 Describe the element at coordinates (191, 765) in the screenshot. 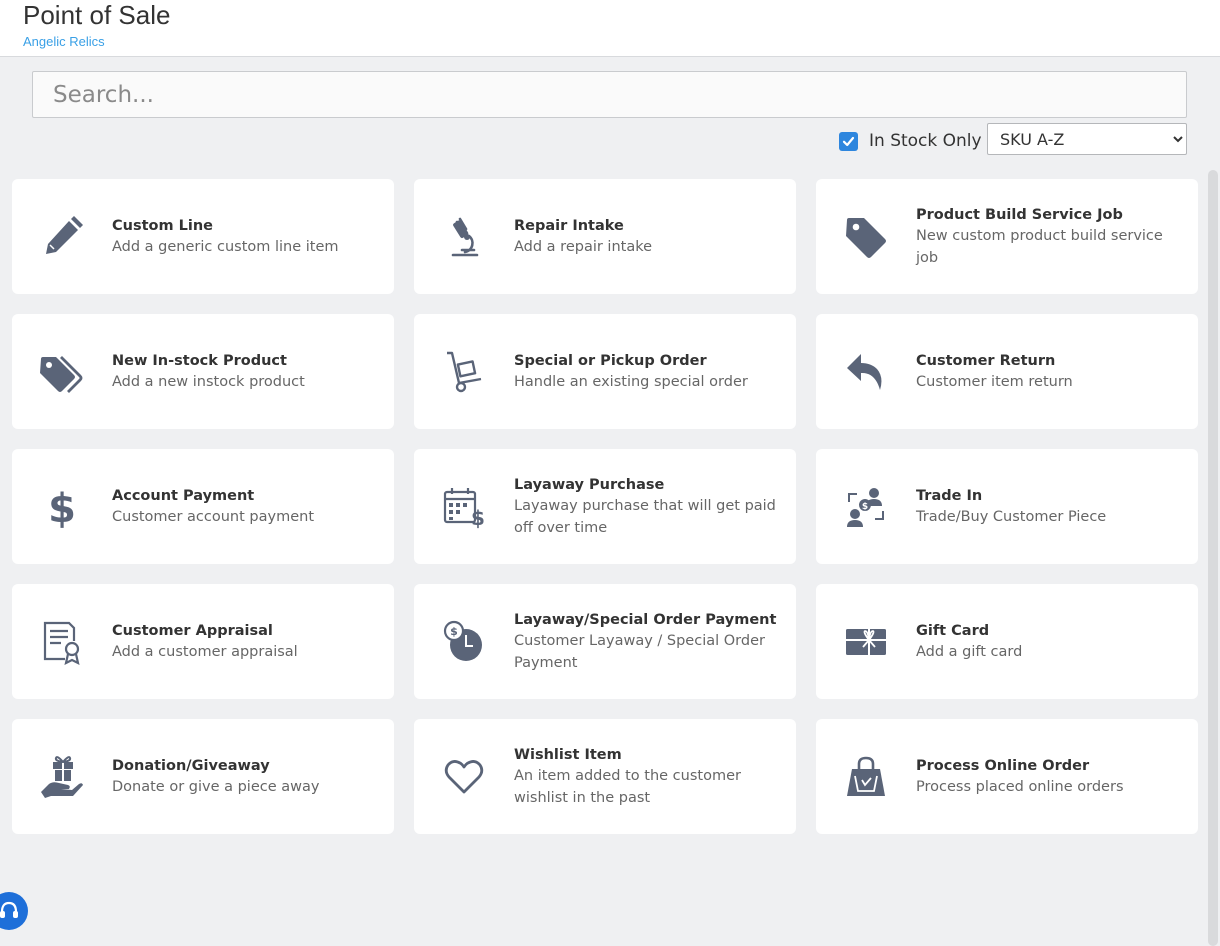

I see `action-title: Donation/Giveaway` at that location.